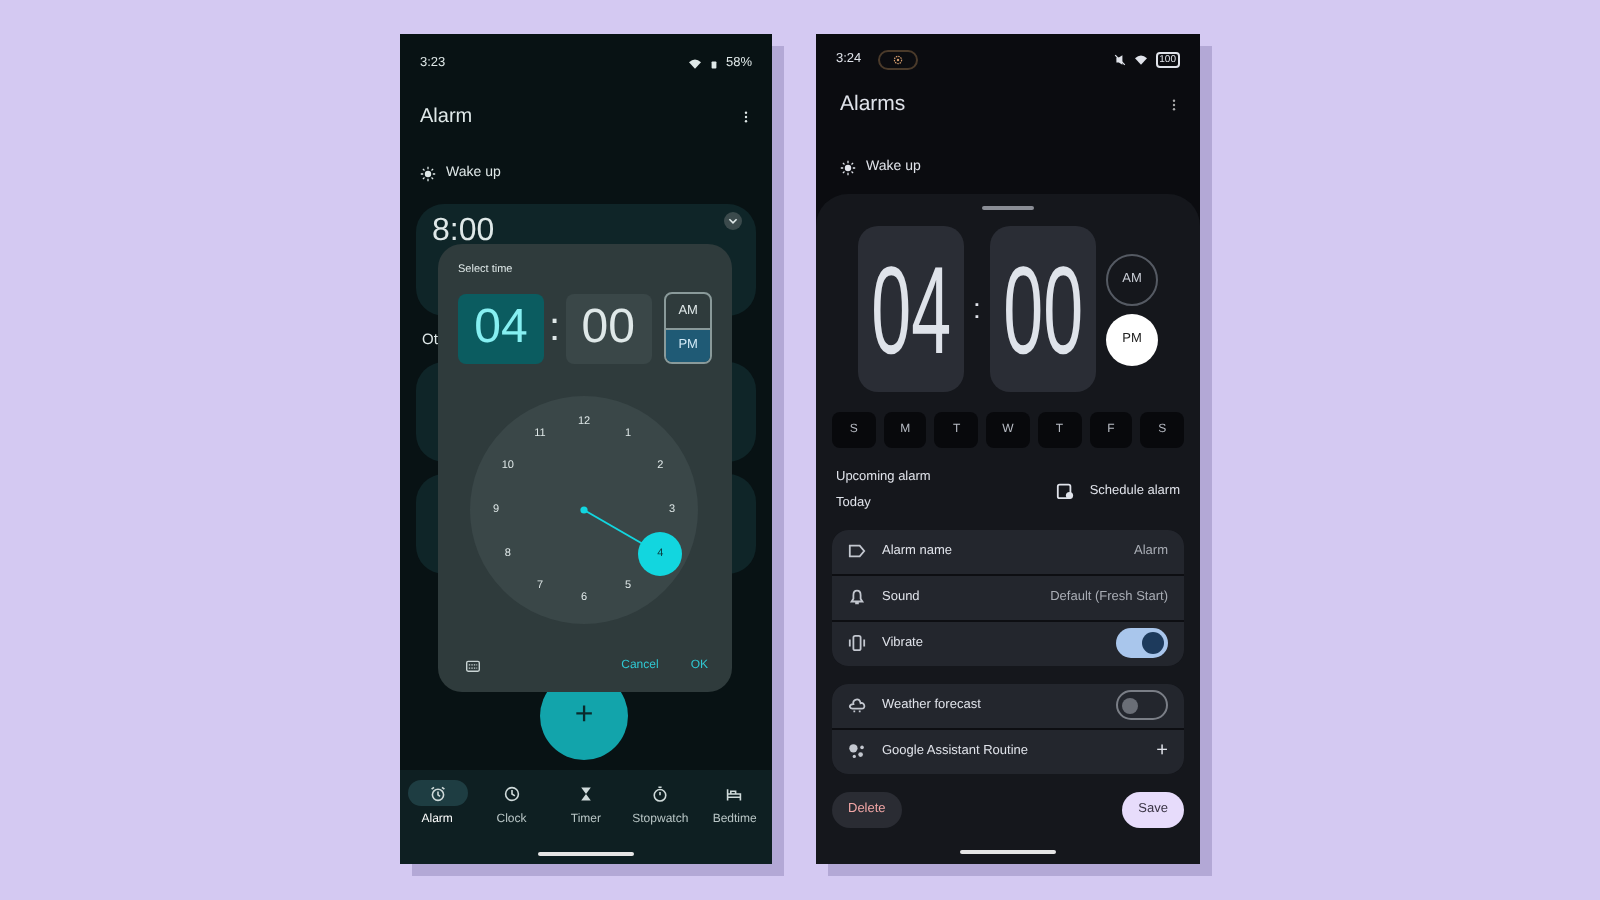  I want to click on stopwatch-icon, so click(660, 793).